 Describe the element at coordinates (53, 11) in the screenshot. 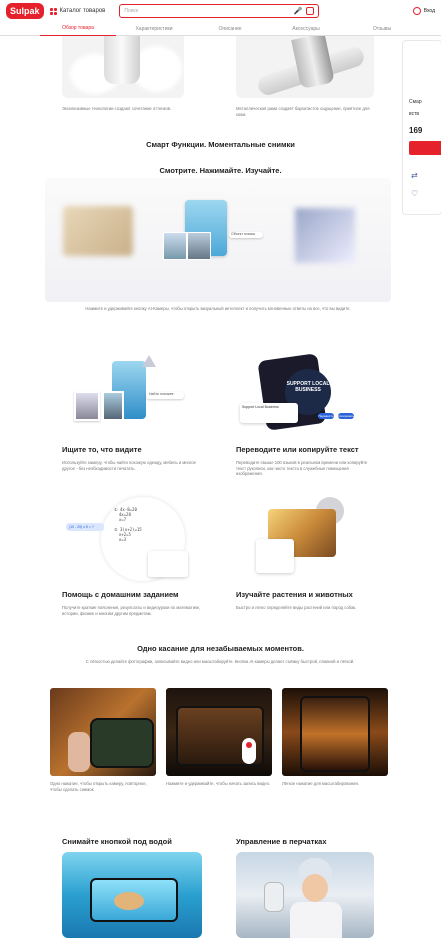

I see `catalog-grid-icon` at that location.